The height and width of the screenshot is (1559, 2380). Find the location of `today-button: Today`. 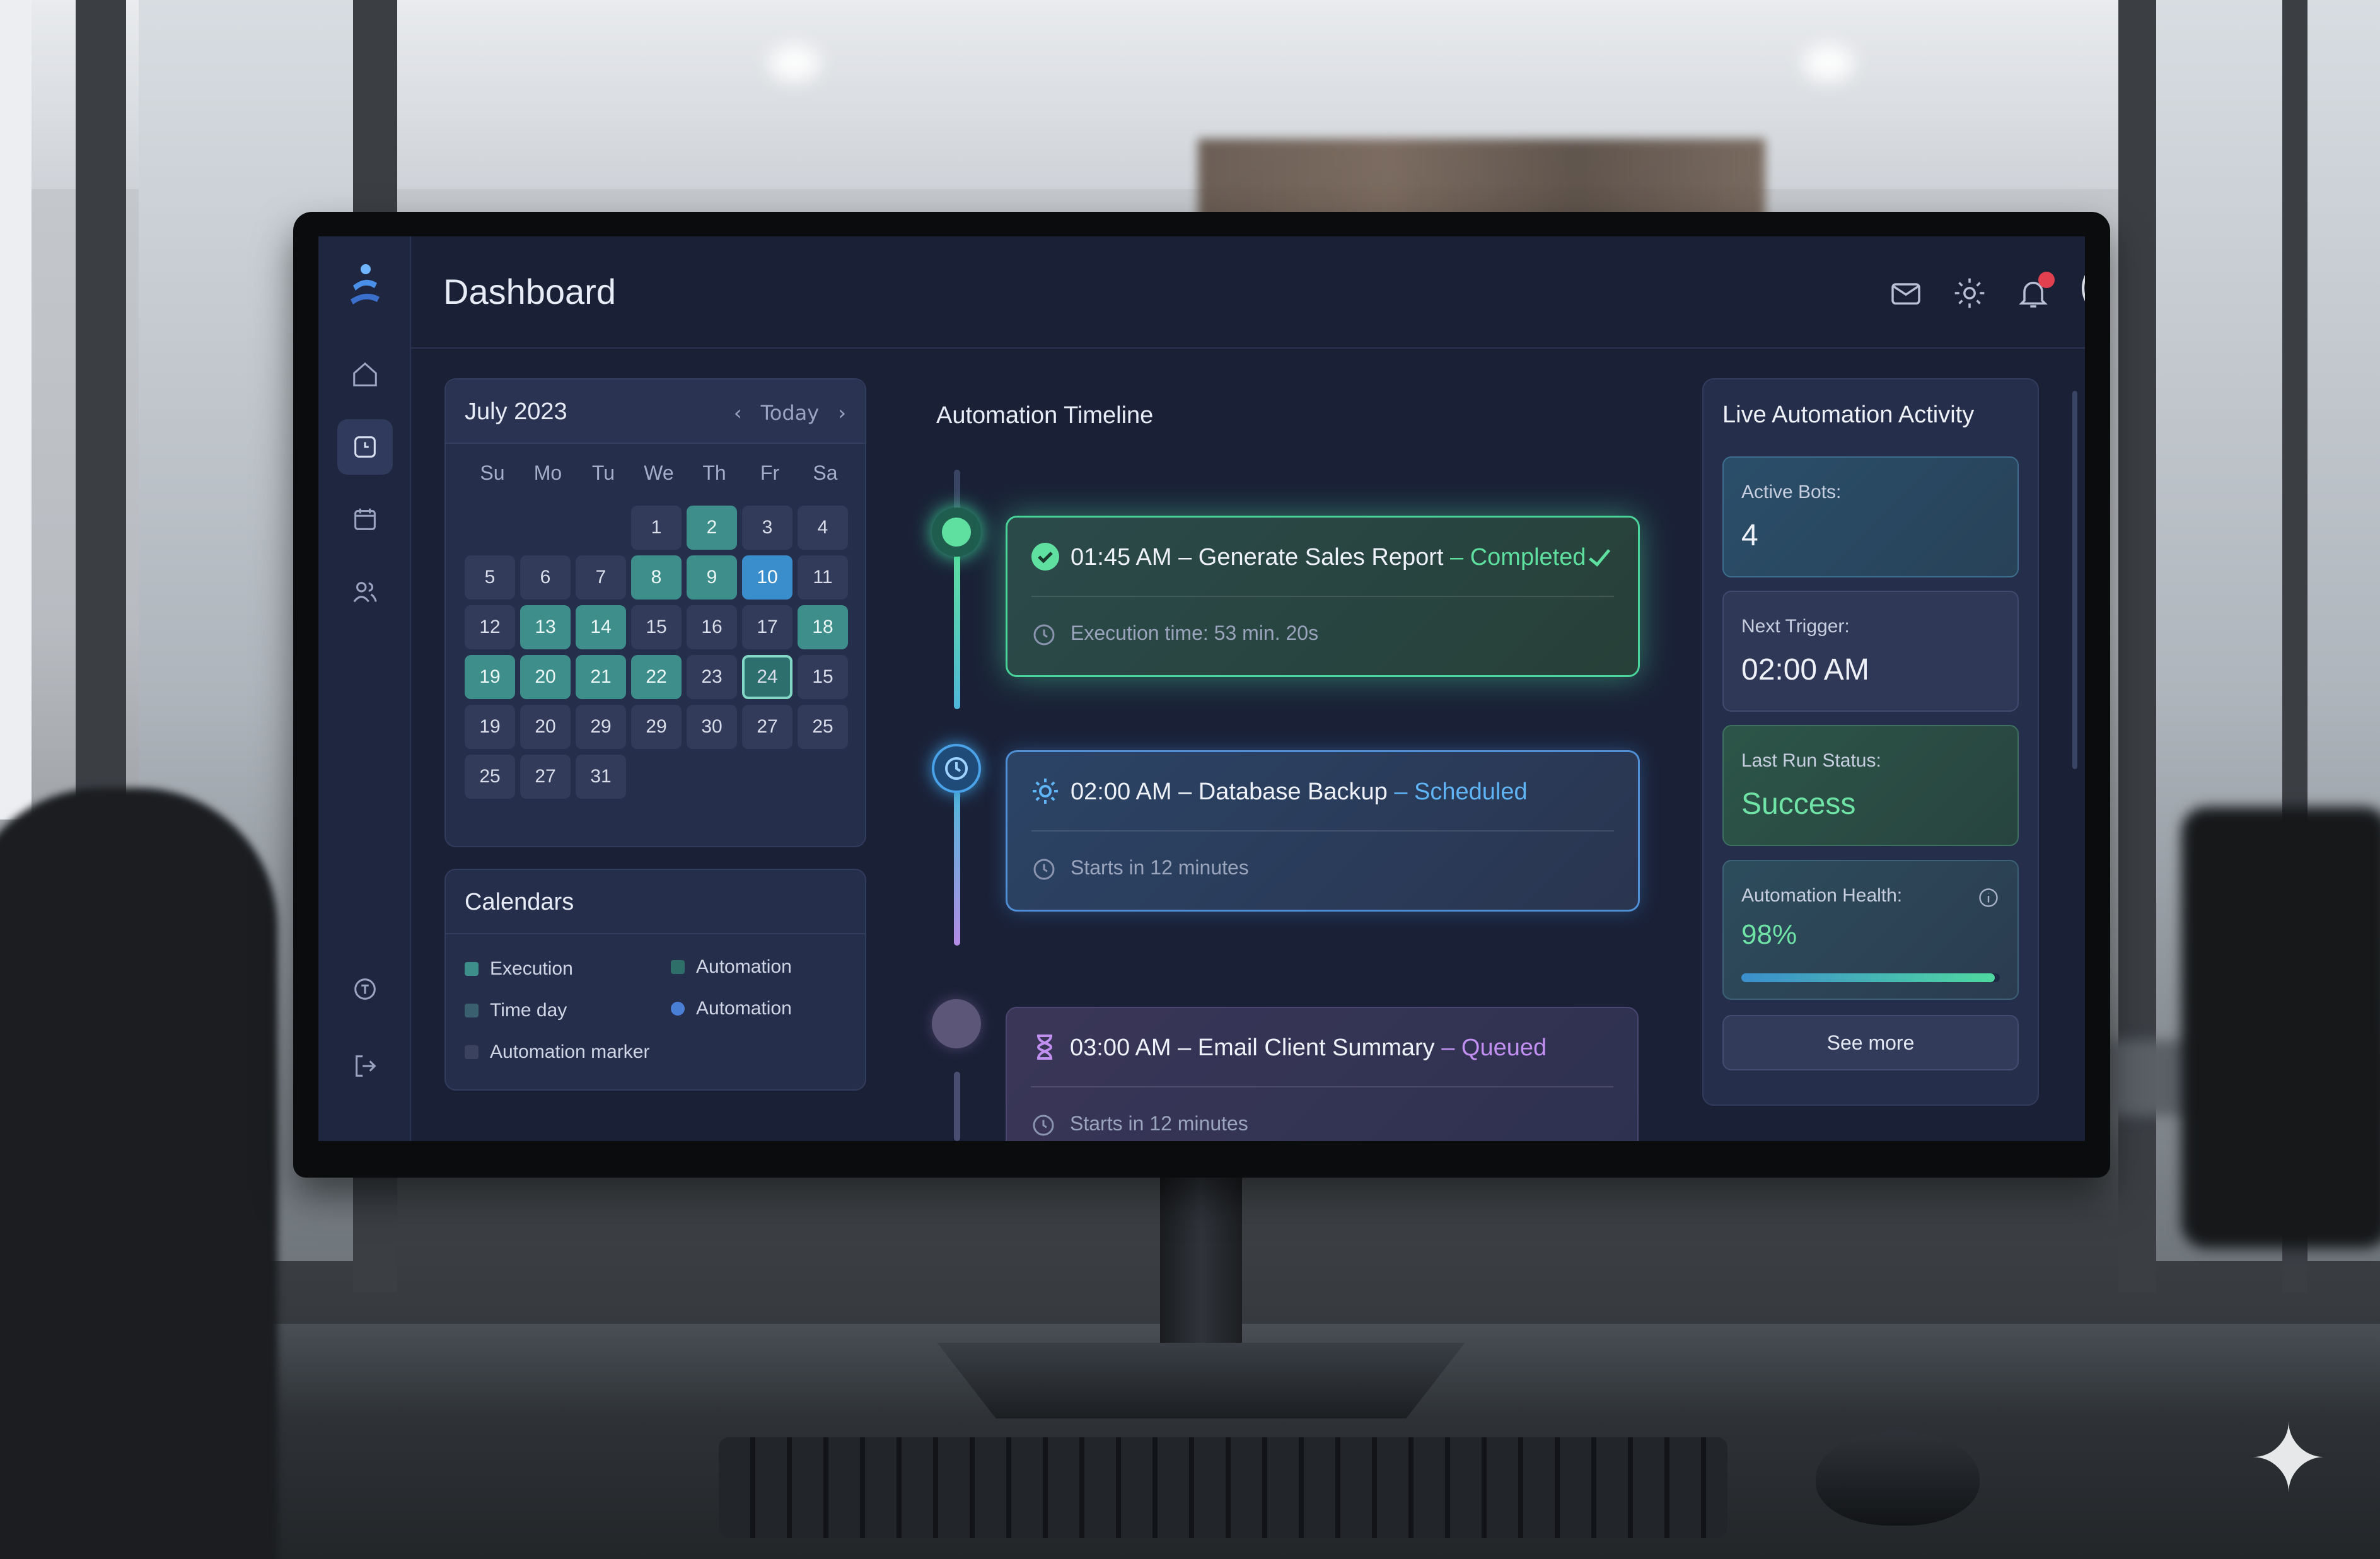

today-button: Today is located at coordinates (790, 413).